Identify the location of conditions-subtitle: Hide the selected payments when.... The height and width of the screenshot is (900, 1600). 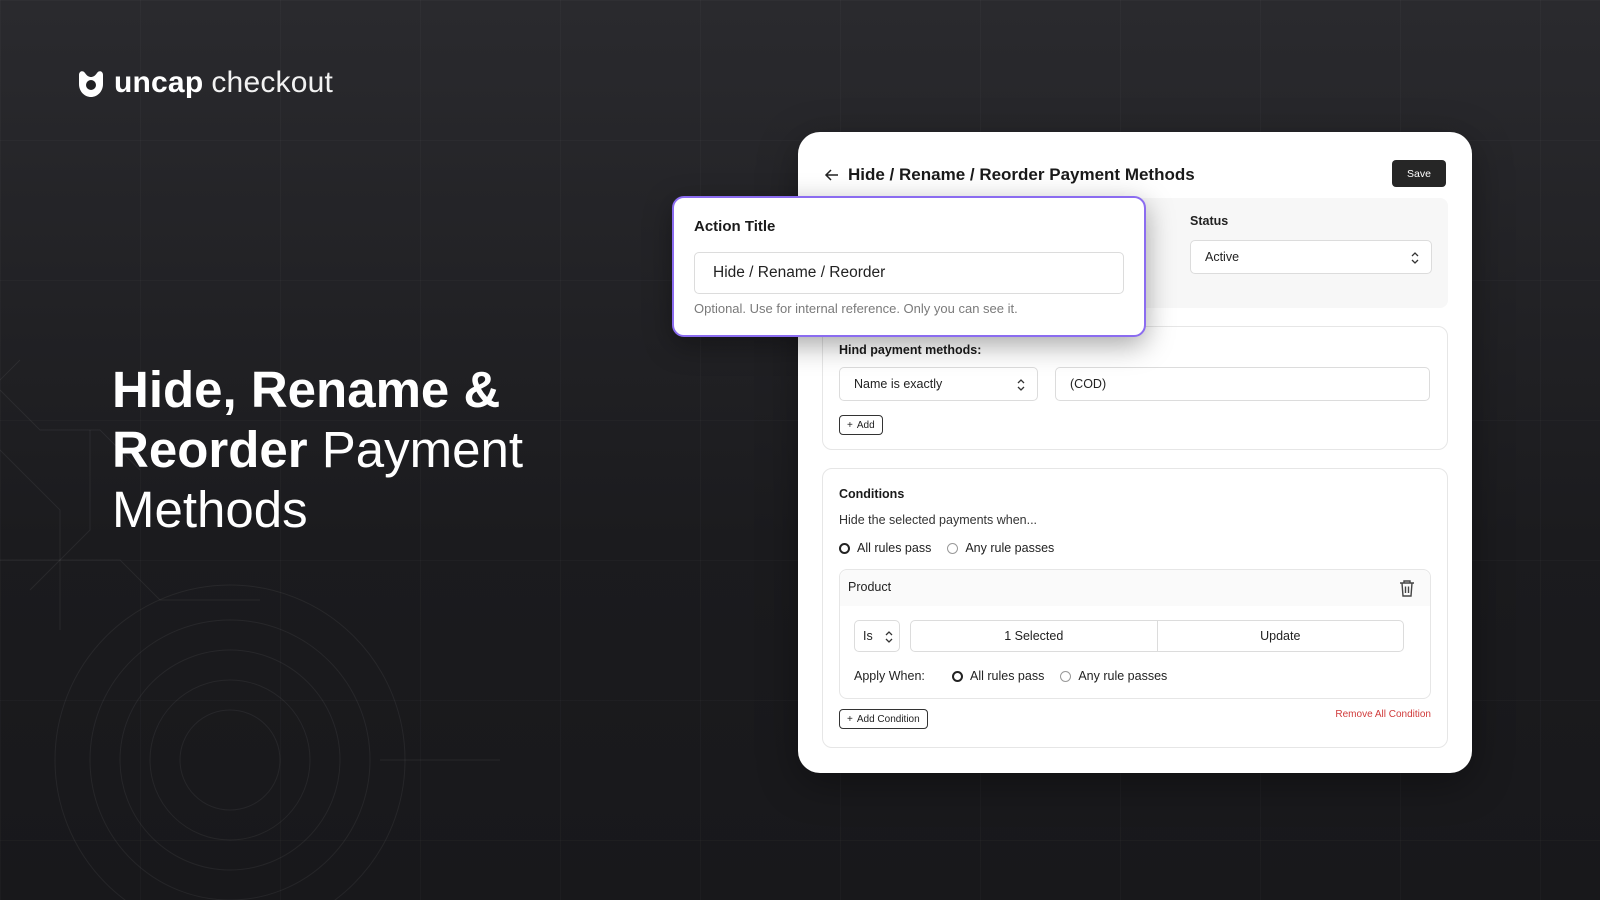
(938, 520).